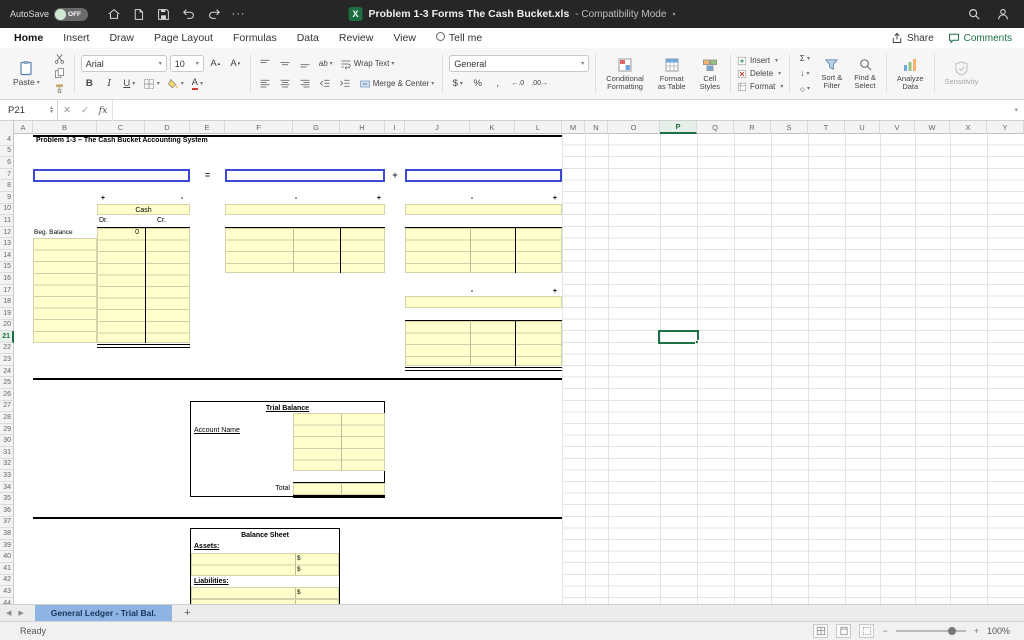 The width and height of the screenshot is (1024, 640). I want to click on font-color-button: A ▾, so click(197, 83).